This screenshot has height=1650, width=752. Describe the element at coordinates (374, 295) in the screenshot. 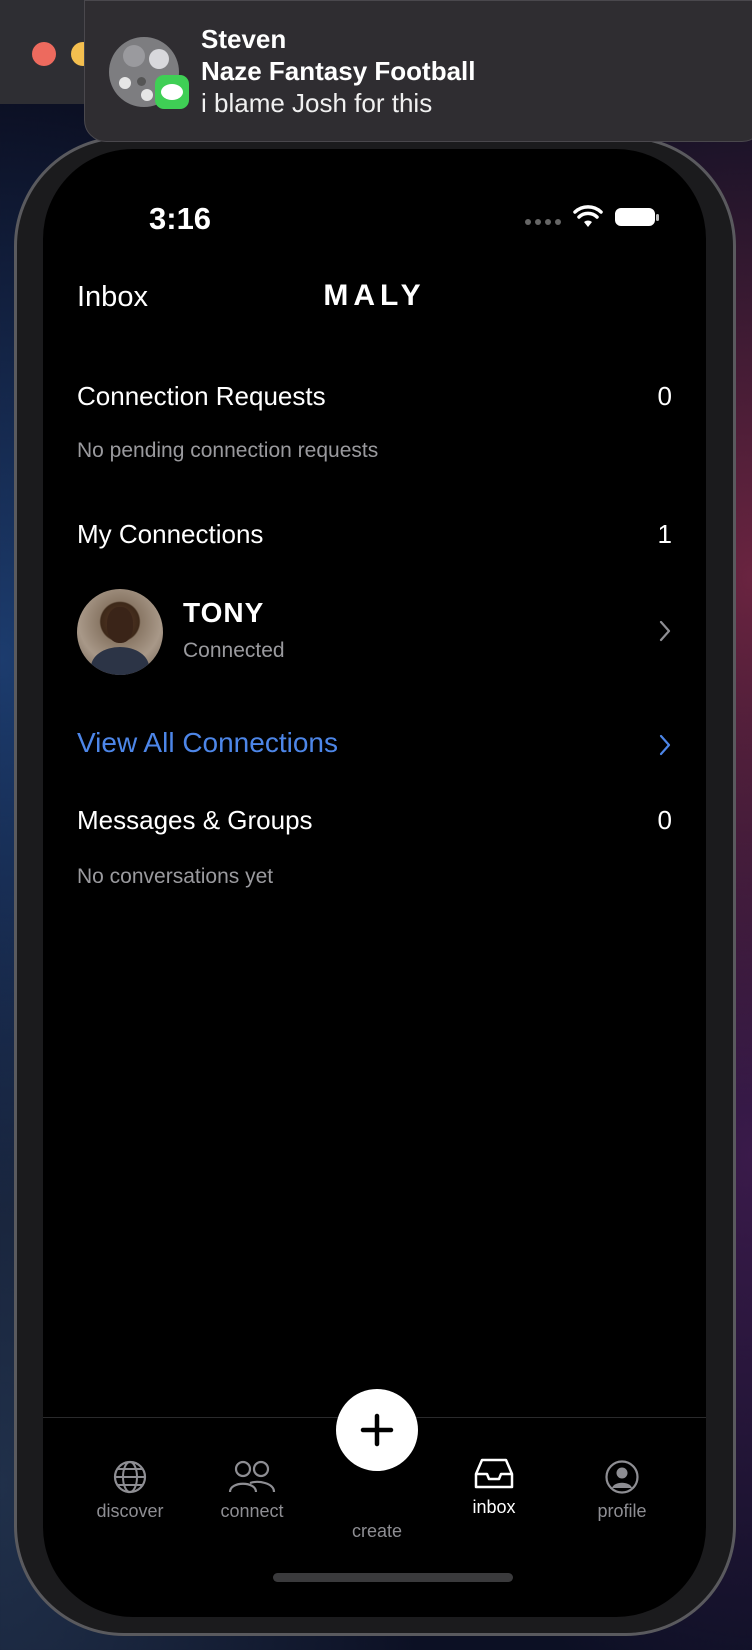

I see `app-logo: MALY` at that location.